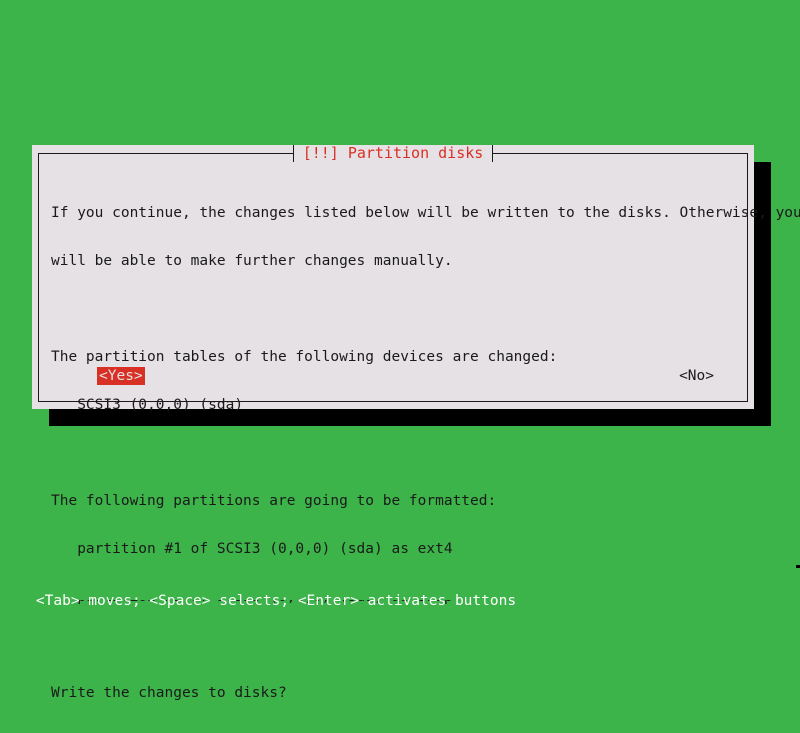 The image size is (800, 733). I want to click on yes-button: <Yes>, so click(121, 376).